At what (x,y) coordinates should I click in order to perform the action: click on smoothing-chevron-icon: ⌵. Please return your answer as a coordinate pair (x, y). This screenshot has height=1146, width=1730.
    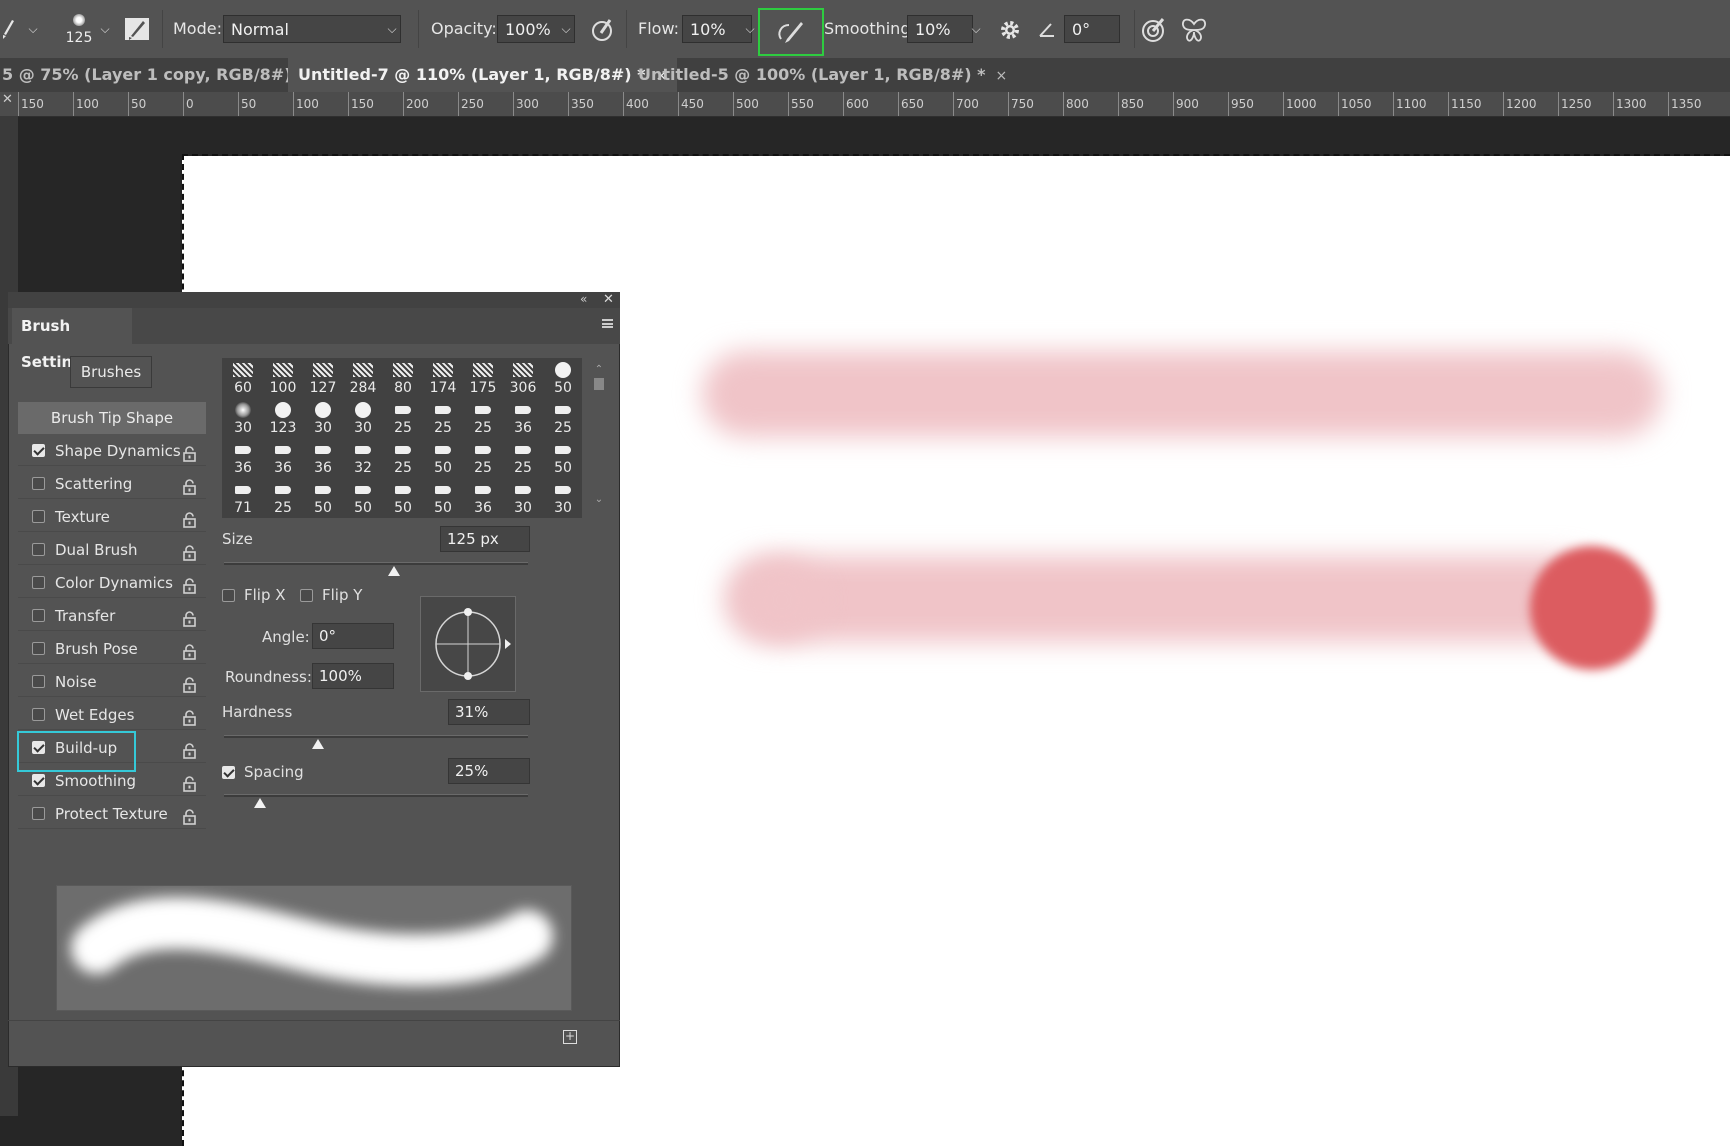
    Looking at the image, I should click on (976, 29).